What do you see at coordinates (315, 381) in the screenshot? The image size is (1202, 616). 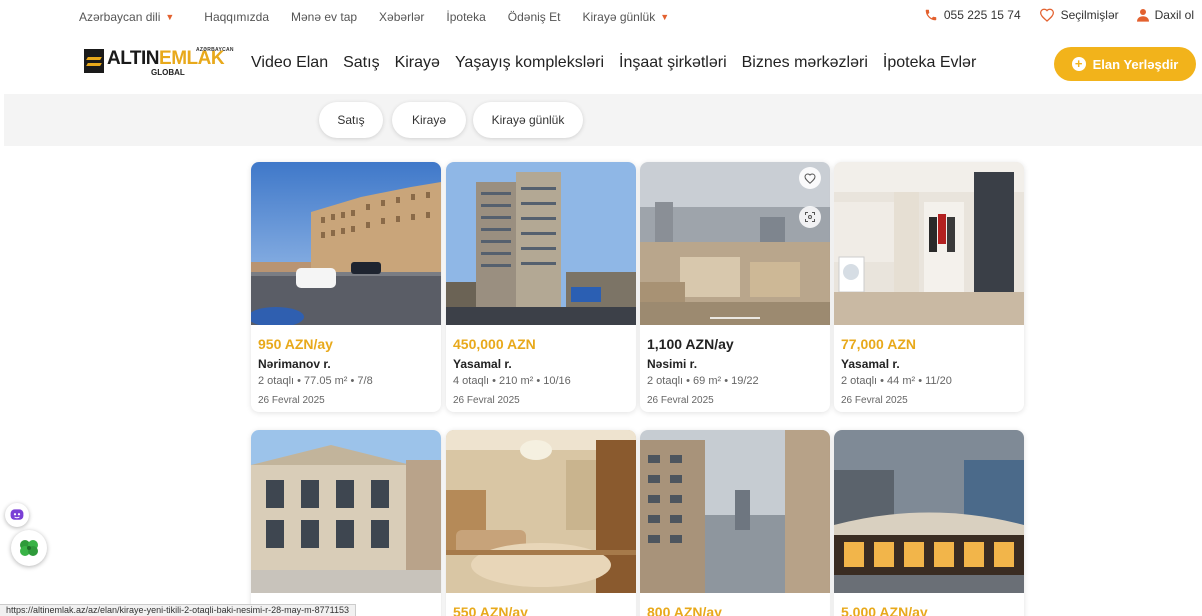 I see `listing-specs: 2 otaqlı • 77.05 m² • 7/8` at bounding box center [315, 381].